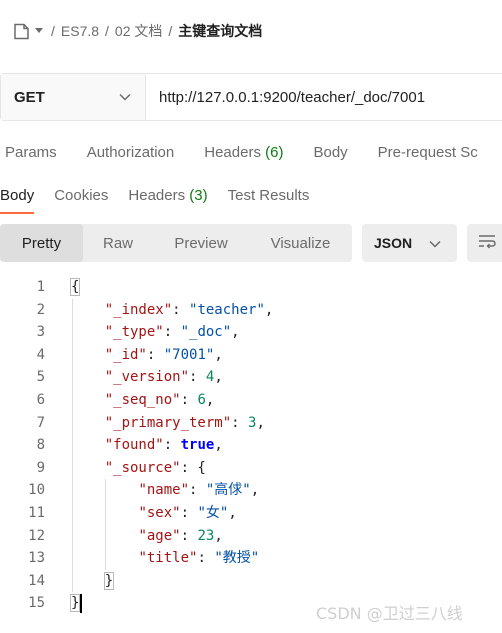  Describe the element at coordinates (17, 195) in the screenshot. I see `response-tab-body: Body` at that location.